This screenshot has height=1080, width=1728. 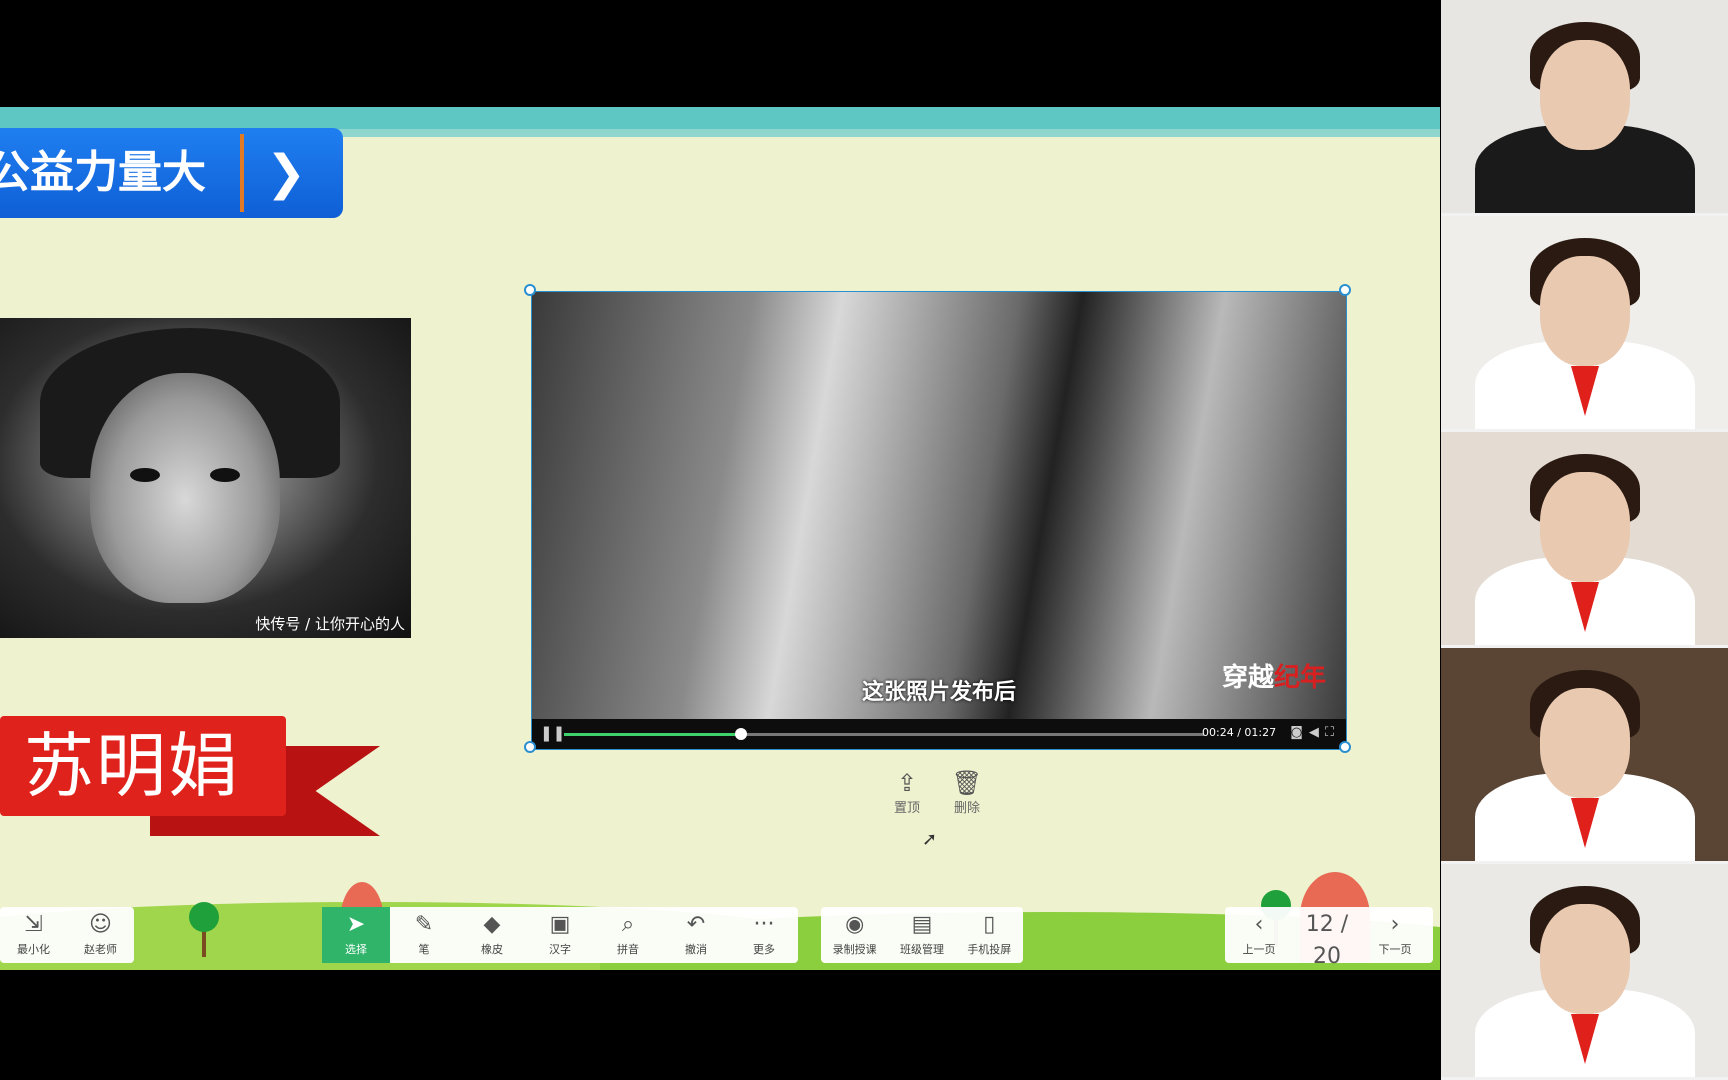 I want to click on undo-icon: ↶, so click(x=696, y=924).